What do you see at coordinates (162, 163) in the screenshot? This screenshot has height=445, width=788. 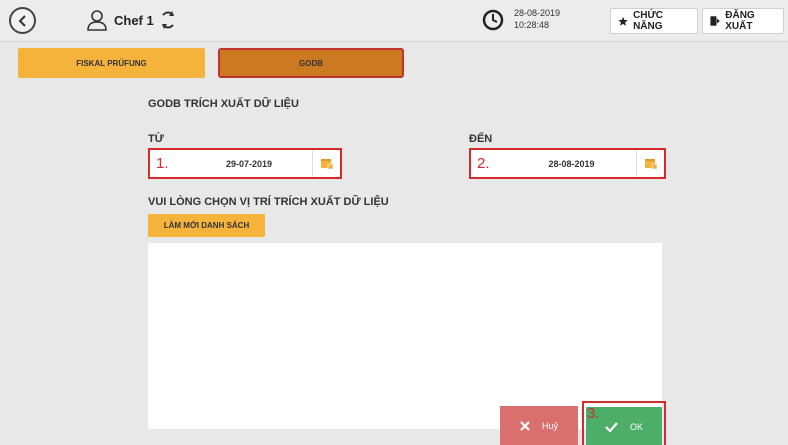 I see `from-marker: 1.` at bounding box center [162, 163].